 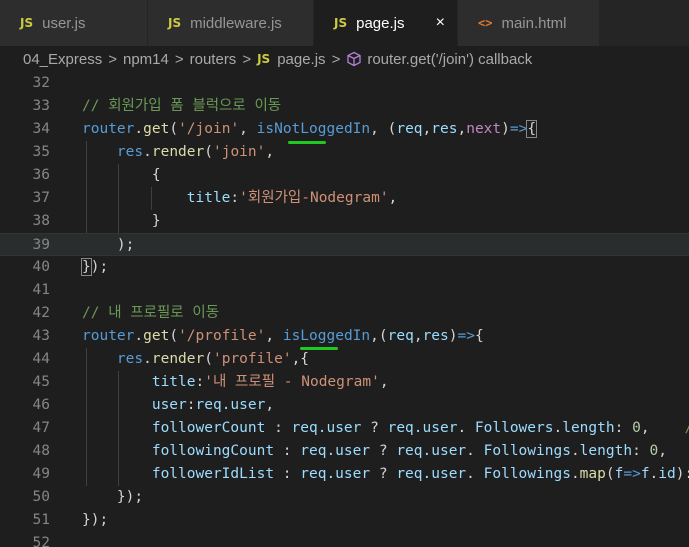 I want to click on code-line: 38 }, so click(x=96, y=221).